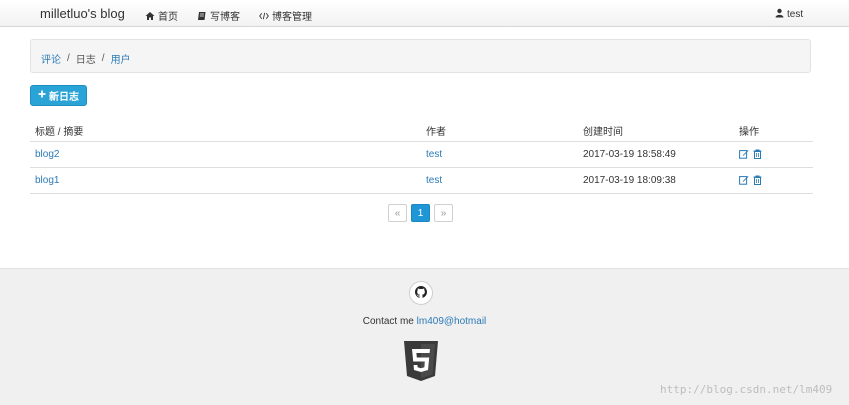 This screenshot has width=849, height=405. I want to click on table-header-row: 标题 / 摘要 作者 创建时间 操作, so click(421, 130).